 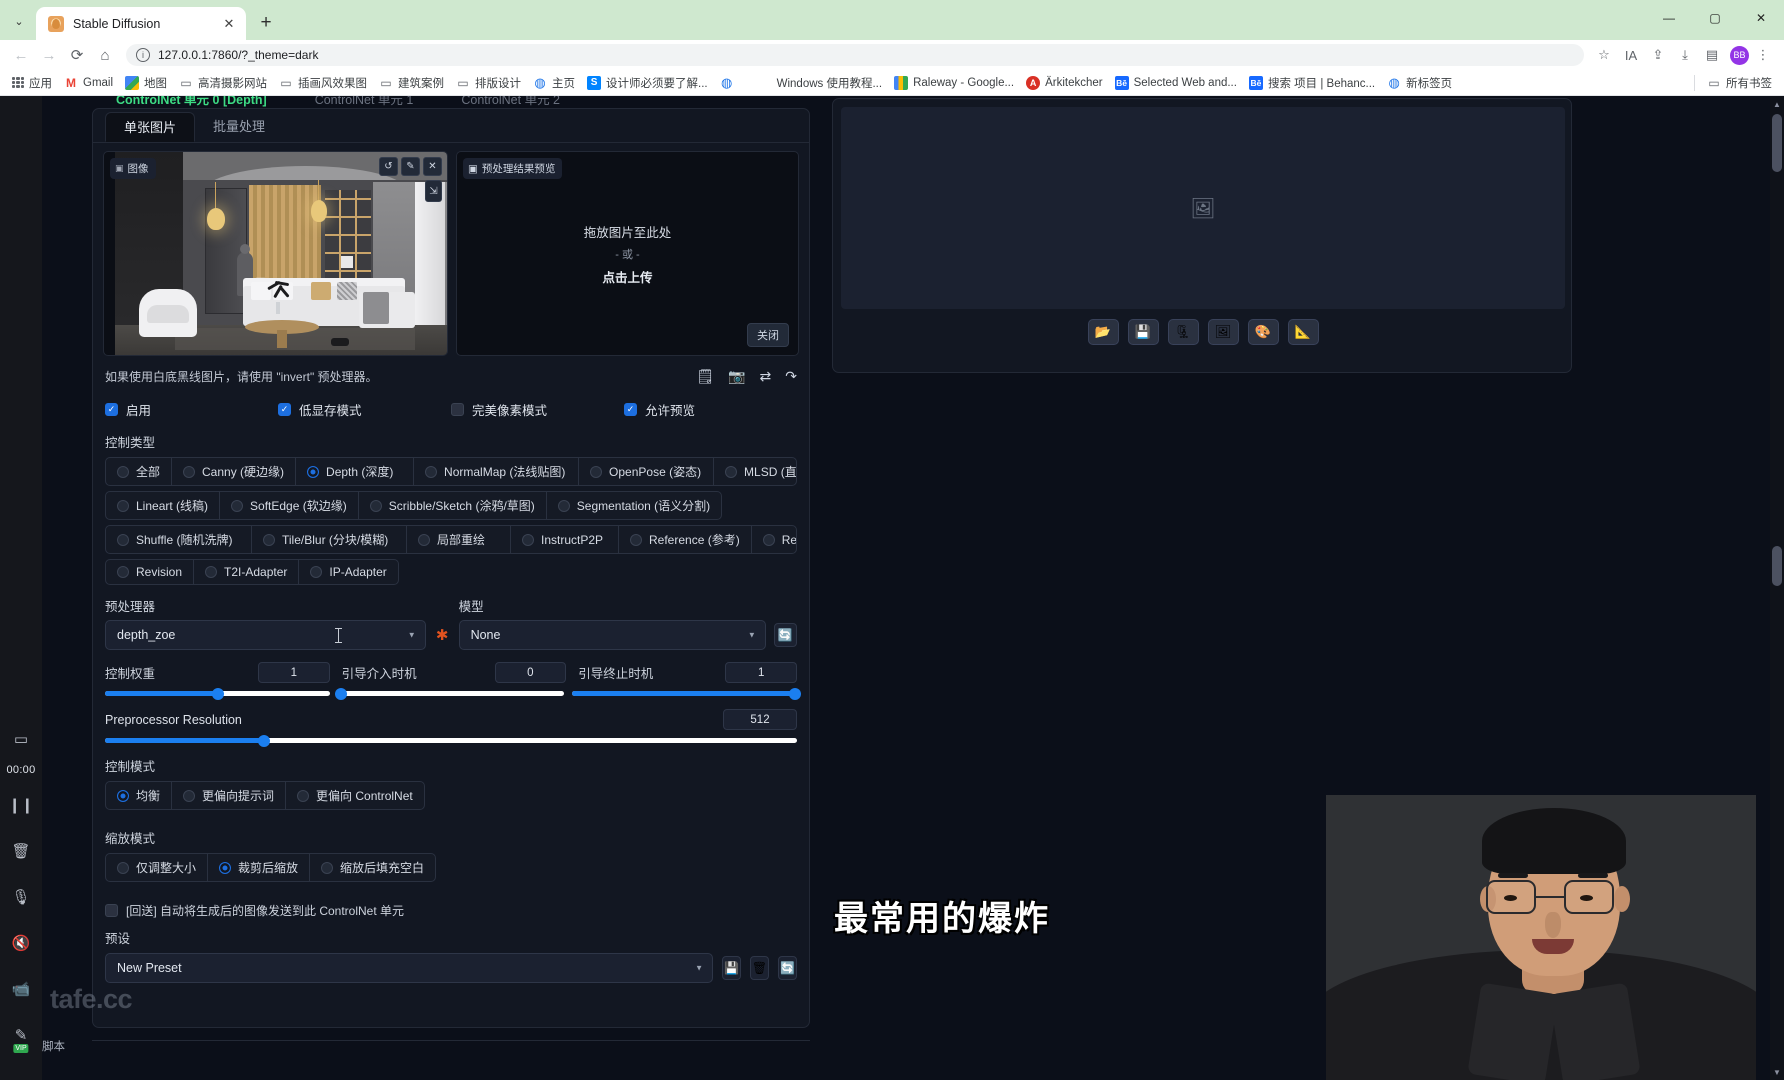 I want to click on checkbox-lowvram-box, so click(x=284, y=409).